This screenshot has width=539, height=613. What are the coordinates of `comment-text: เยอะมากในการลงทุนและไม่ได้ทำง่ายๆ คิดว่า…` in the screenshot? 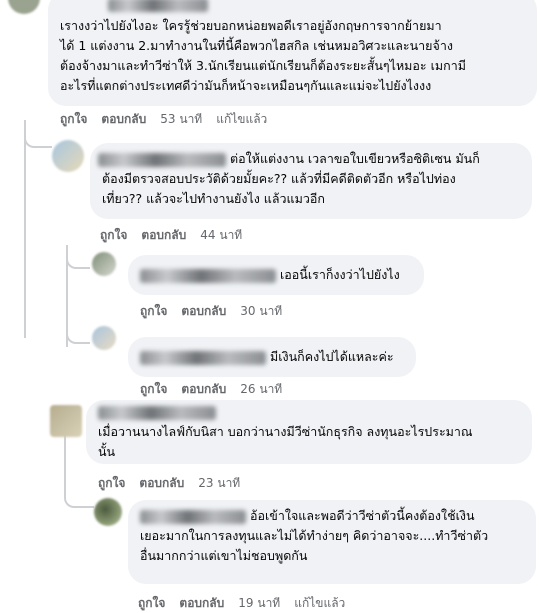 It's located at (314, 535).